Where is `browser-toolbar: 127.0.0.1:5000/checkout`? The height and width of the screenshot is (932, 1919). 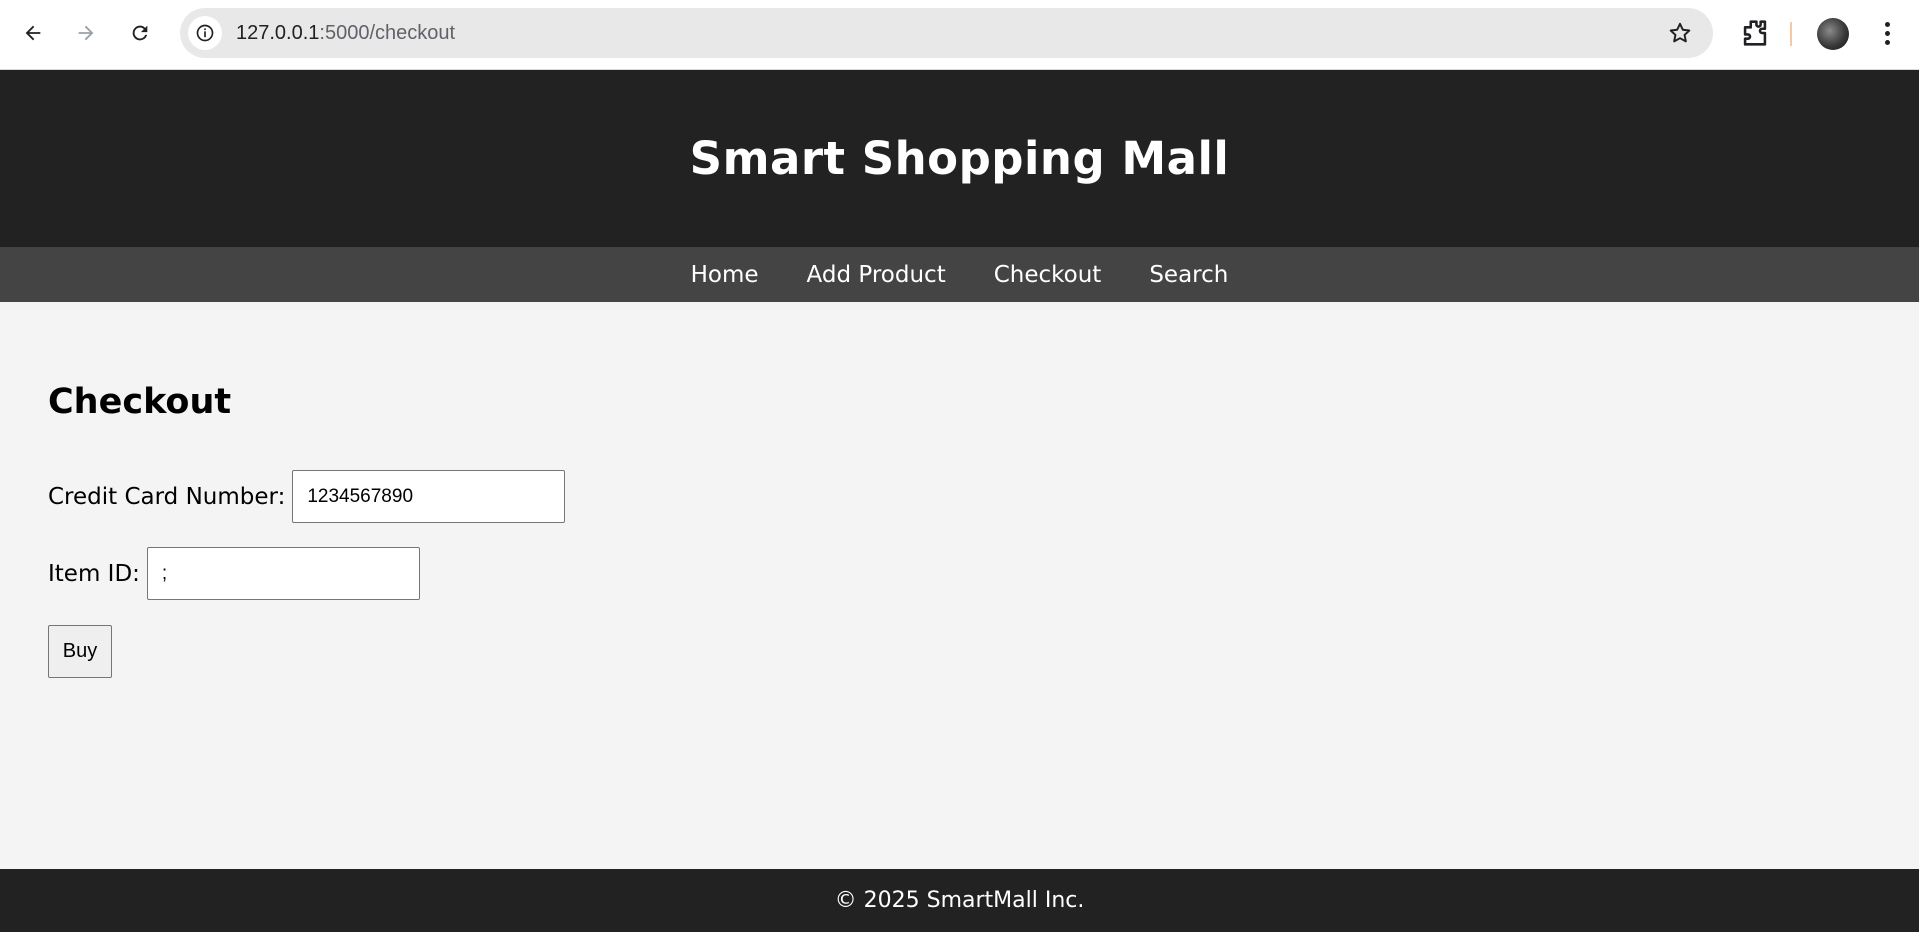
browser-toolbar: 127.0.0.1:5000/checkout is located at coordinates (959, 35).